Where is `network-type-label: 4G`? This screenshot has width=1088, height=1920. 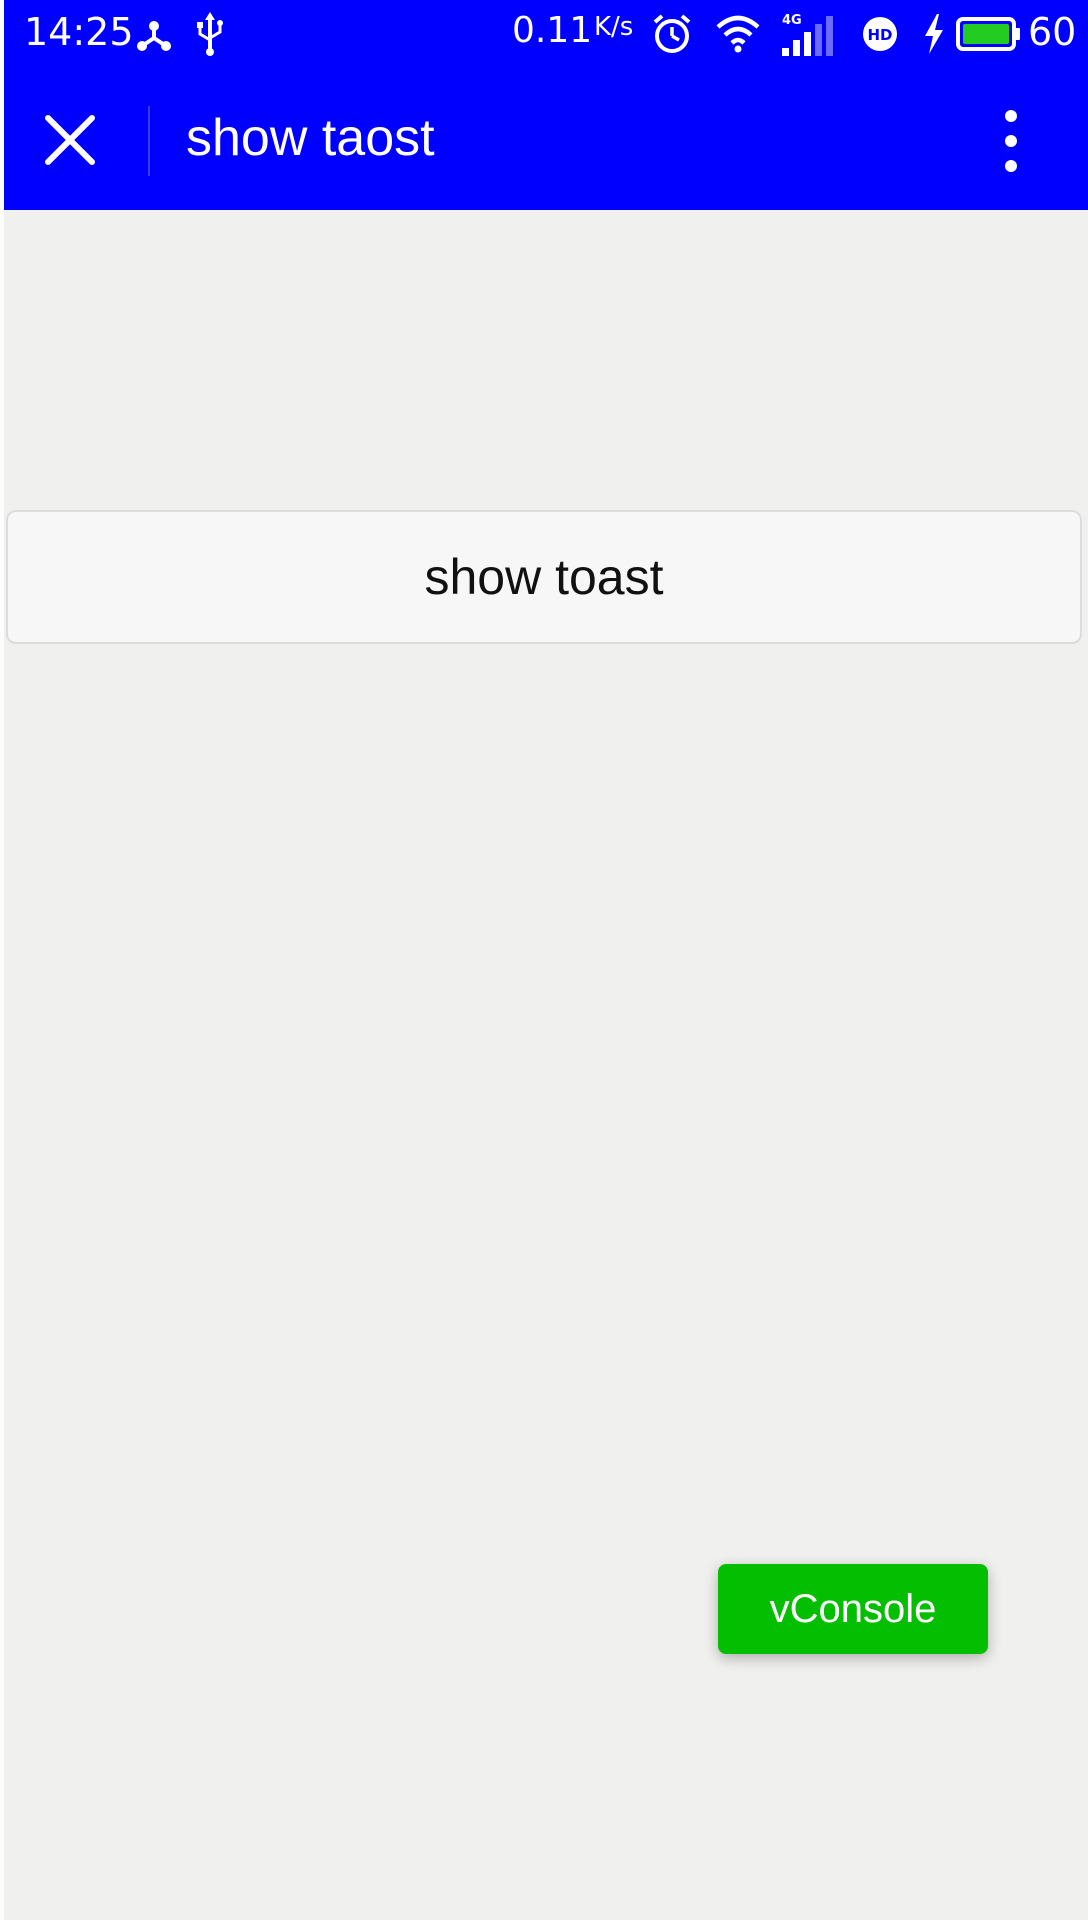
network-type-label: 4G is located at coordinates (792, 20).